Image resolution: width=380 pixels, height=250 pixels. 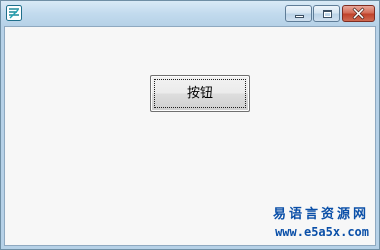 I want to click on app-icon, so click(x=14, y=13).